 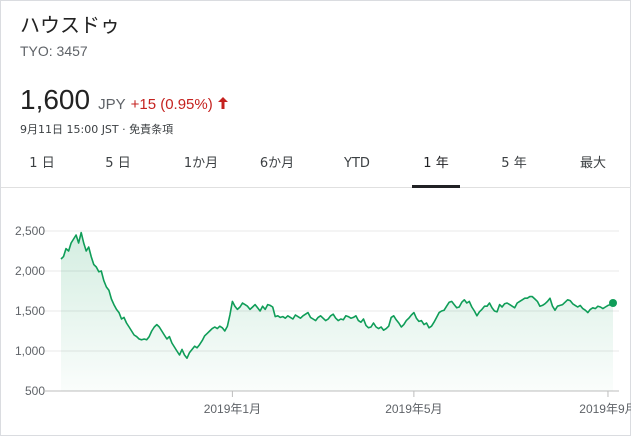 I want to click on up-arrow-icon, so click(x=222, y=103).